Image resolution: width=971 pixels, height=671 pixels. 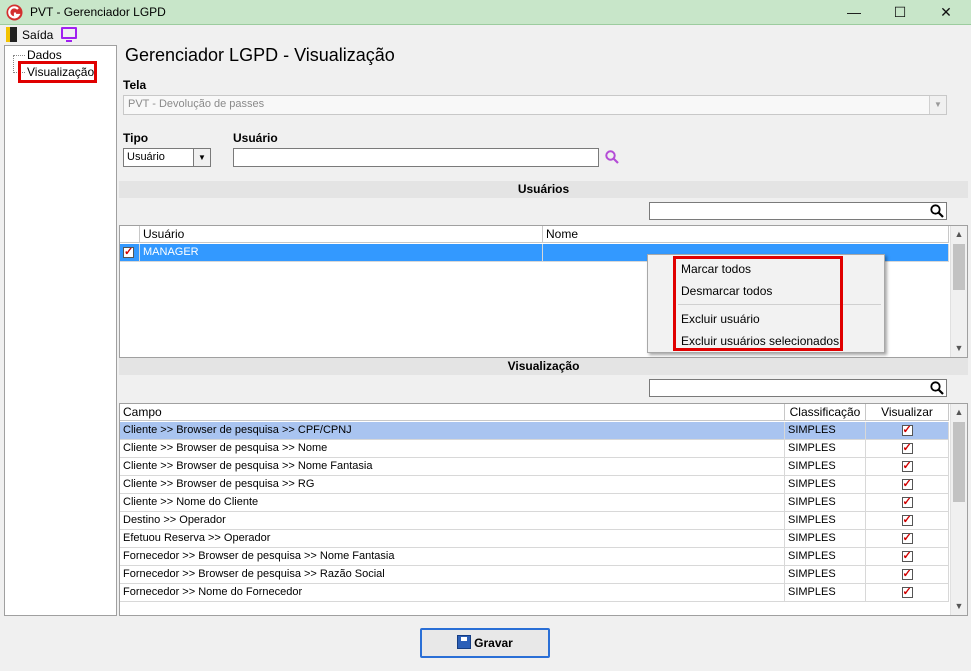 What do you see at coordinates (98, 12) in the screenshot?
I see `window-title: PVT - Gerenciador LGPD` at bounding box center [98, 12].